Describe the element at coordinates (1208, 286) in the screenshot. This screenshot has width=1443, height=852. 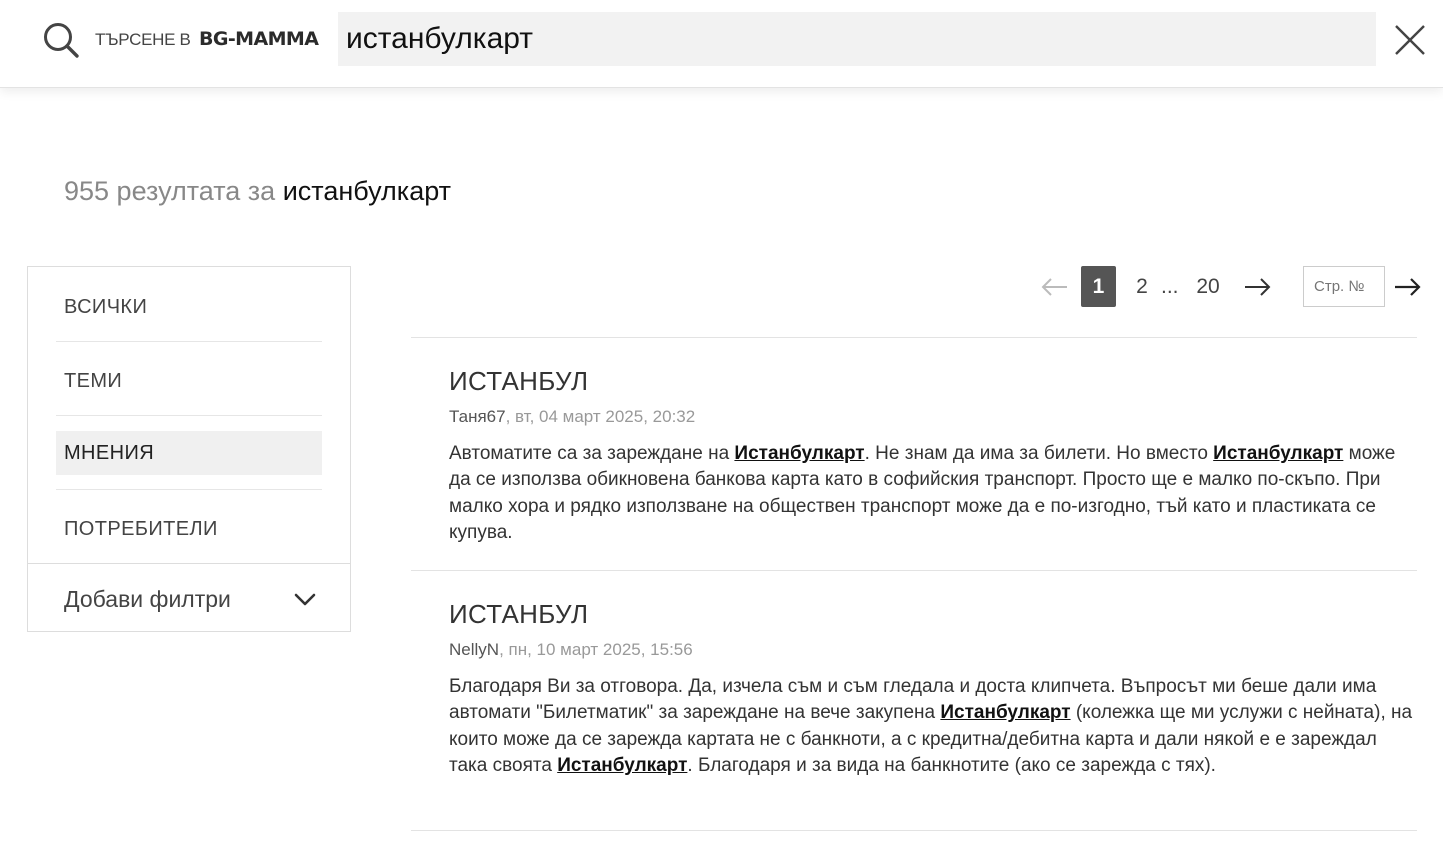
I see `page-link-last: 20` at that location.